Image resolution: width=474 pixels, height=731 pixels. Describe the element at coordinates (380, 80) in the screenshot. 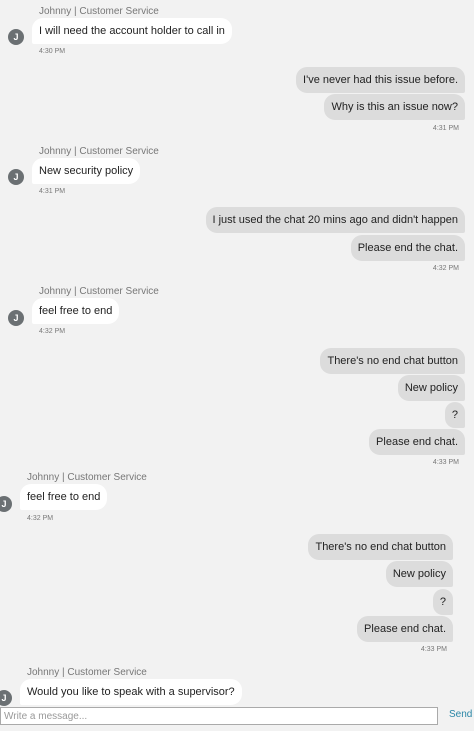

I see `user-message: I've never had this issue before.` at that location.